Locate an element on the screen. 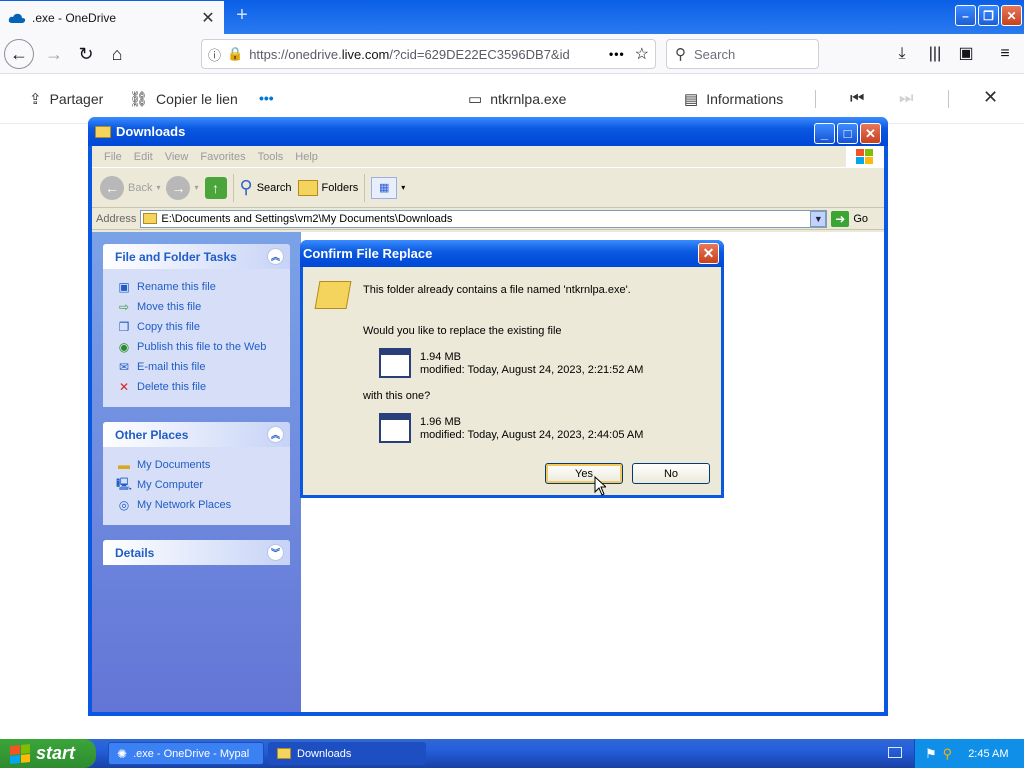 This screenshot has height=768, width=1024. search-tray-icon: ⚲ is located at coordinates (948, 754).